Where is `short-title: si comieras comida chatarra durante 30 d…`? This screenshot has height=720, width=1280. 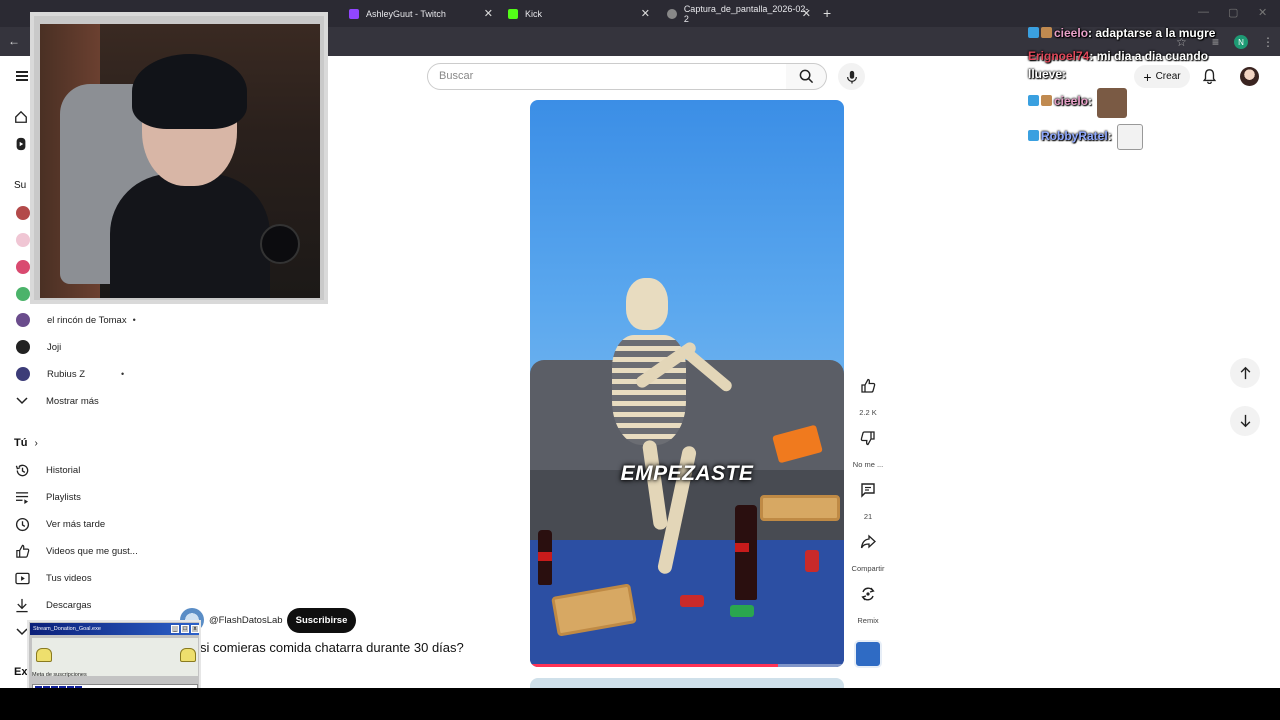 short-title: si comieras comida chatarra durante 30 d… is located at coordinates (332, 647).